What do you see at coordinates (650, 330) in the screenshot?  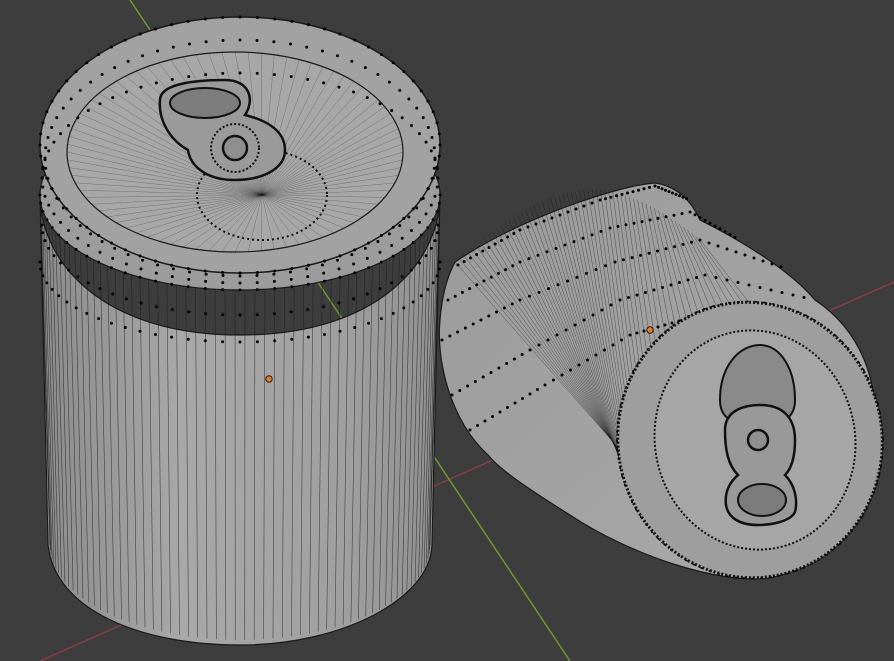 I see `can-crushed-origin` at bounding box center [650, 330].